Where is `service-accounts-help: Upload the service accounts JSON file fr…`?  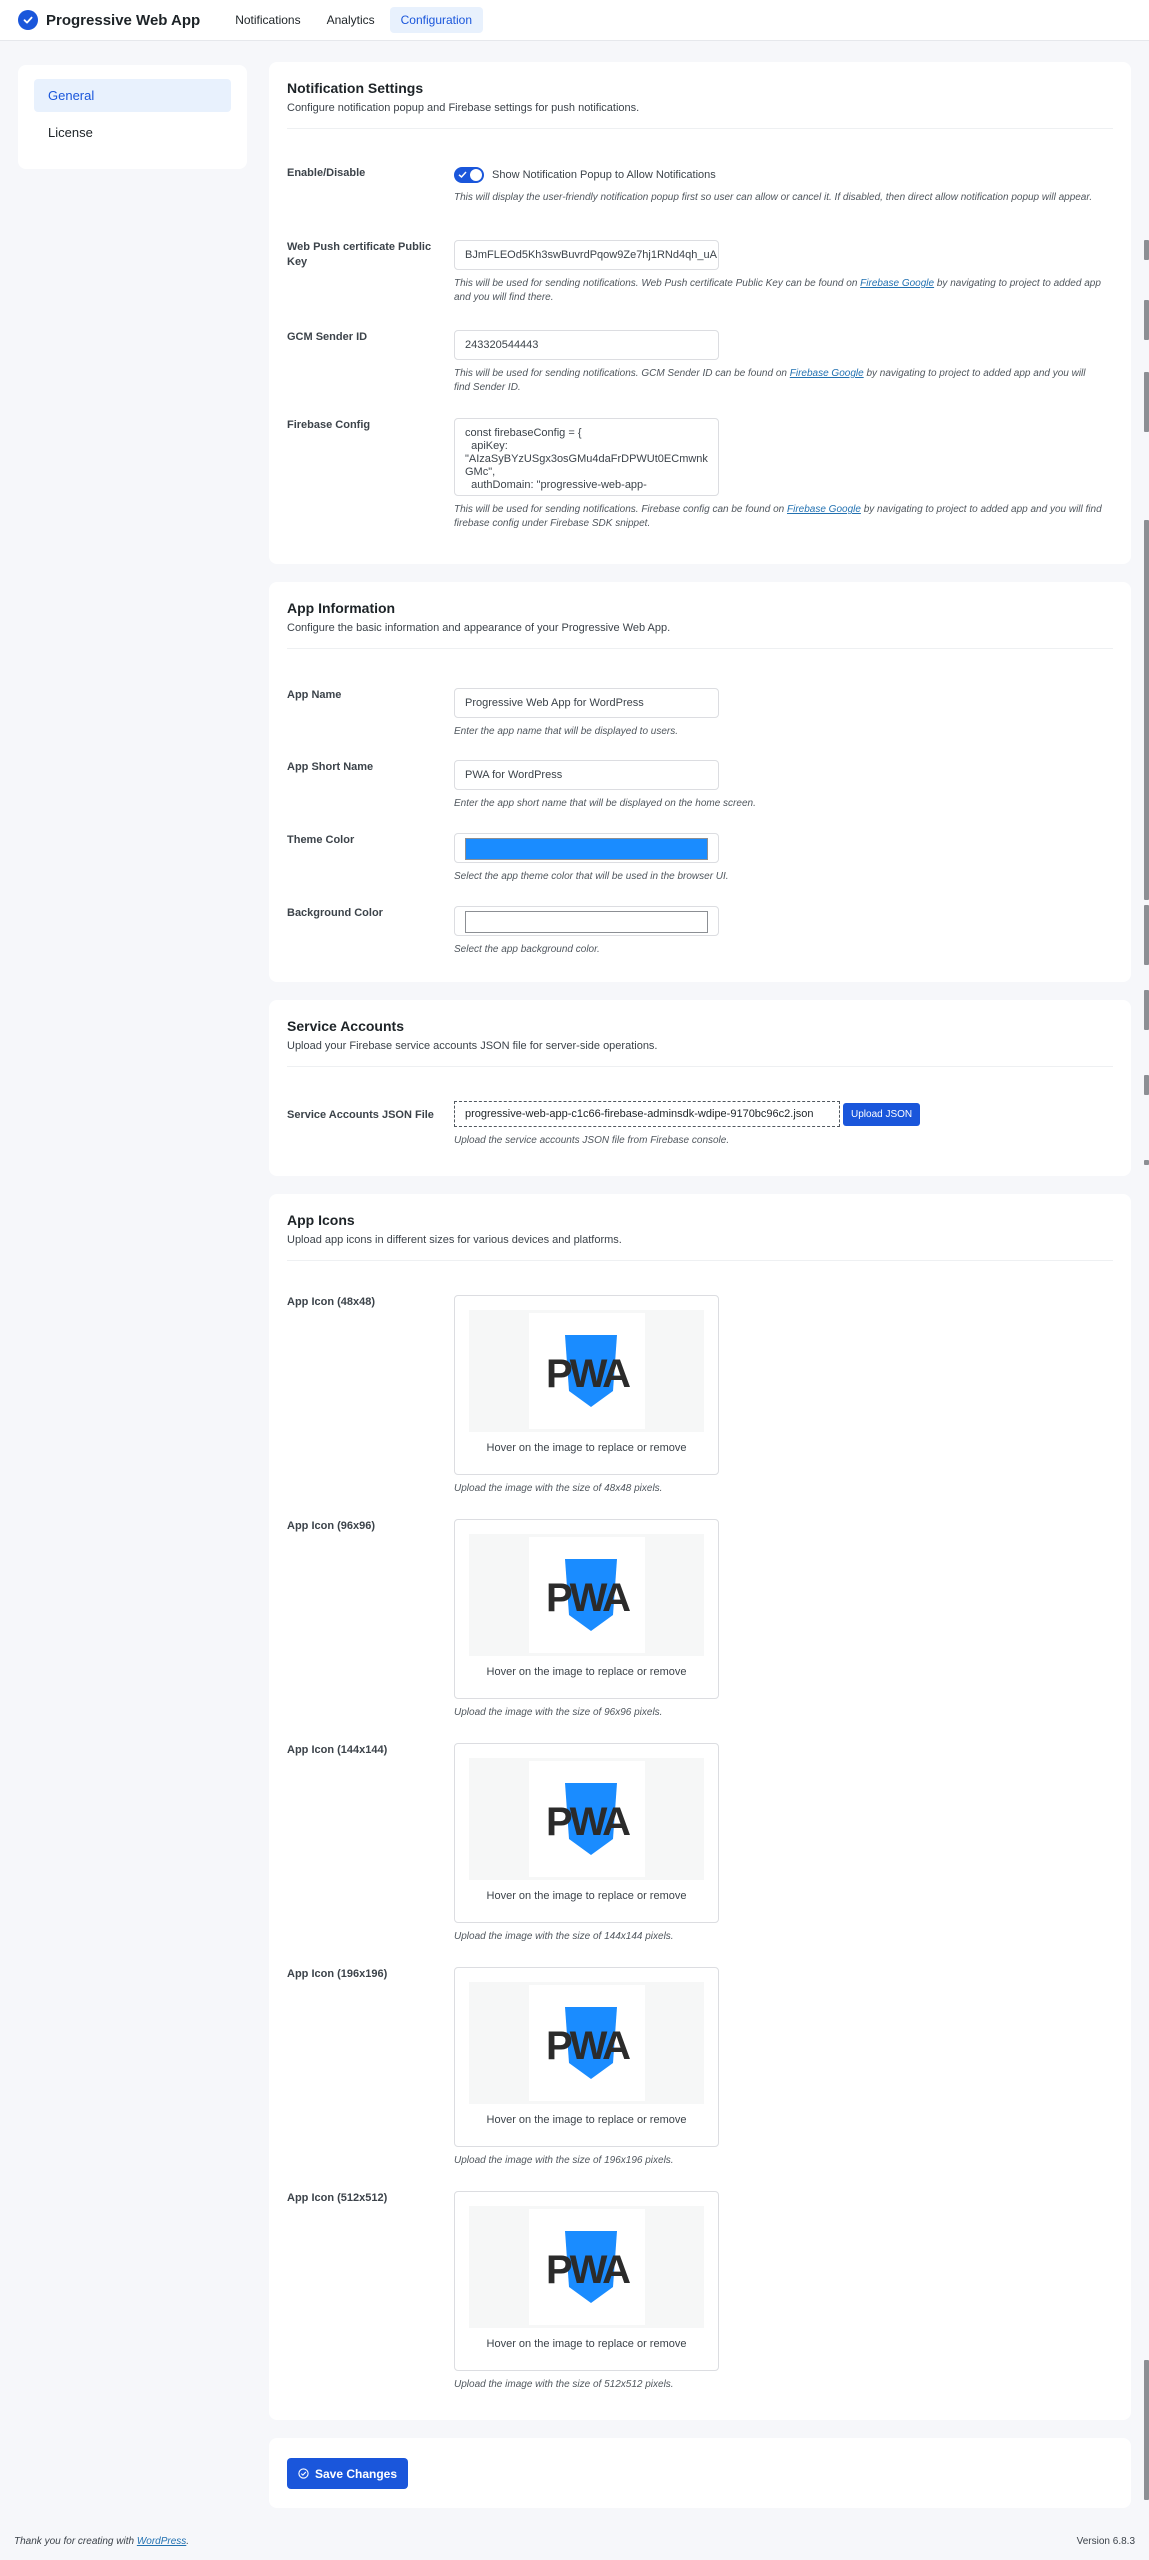 service-accounts-help: Upload the service accounts JSON file fr… is located at coordinates (592, 1140).